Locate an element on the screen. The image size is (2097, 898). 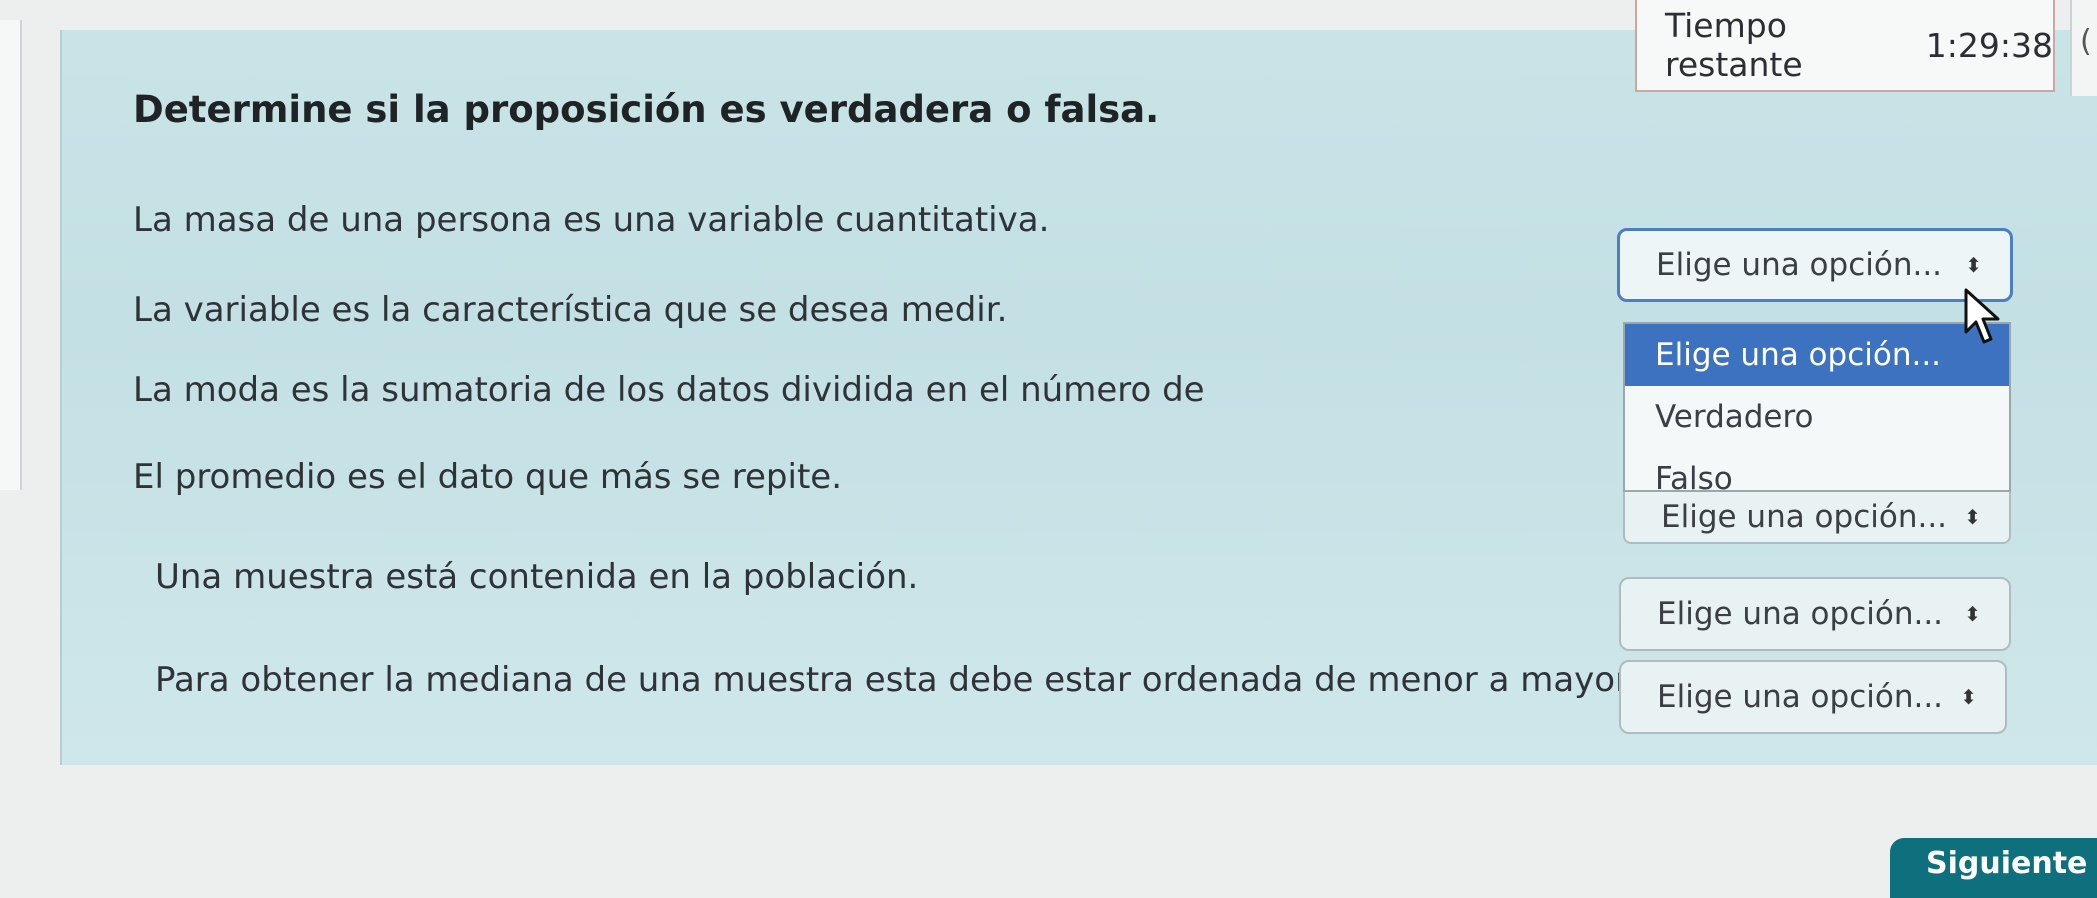
side-tab-glyph: ( is located at coordinates (2086, 41).